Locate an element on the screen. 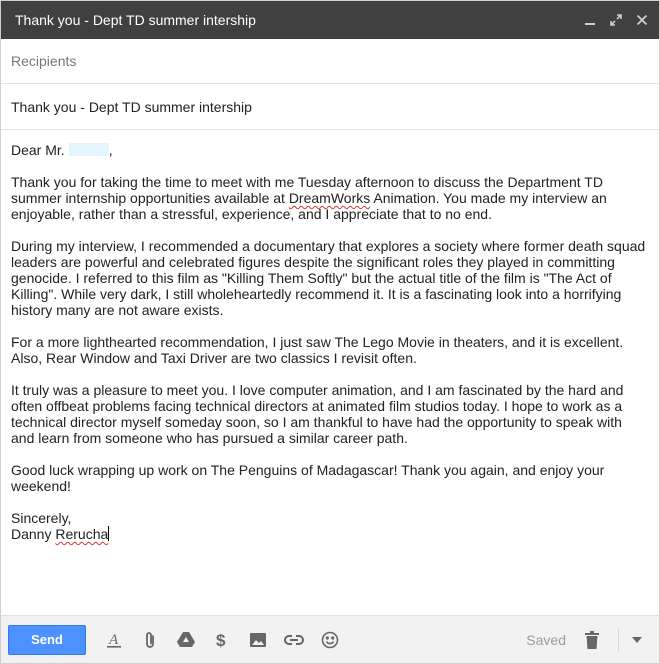 This screenshot has width=660, height=664. more-options-icon is located at coordinates (637, 640).